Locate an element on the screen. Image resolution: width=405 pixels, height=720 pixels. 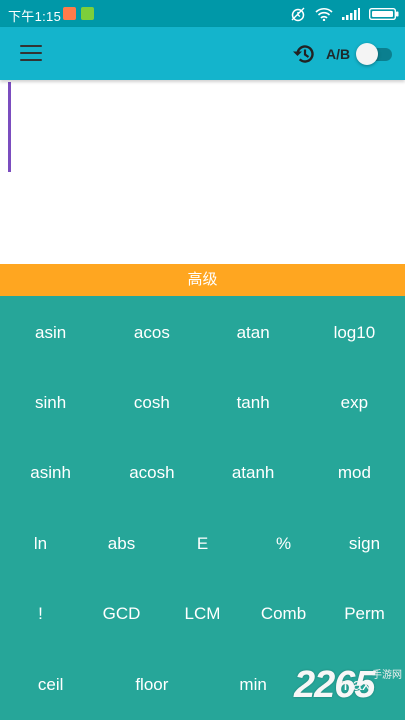
key-perm: Perm is located at coordinates (364, 614).